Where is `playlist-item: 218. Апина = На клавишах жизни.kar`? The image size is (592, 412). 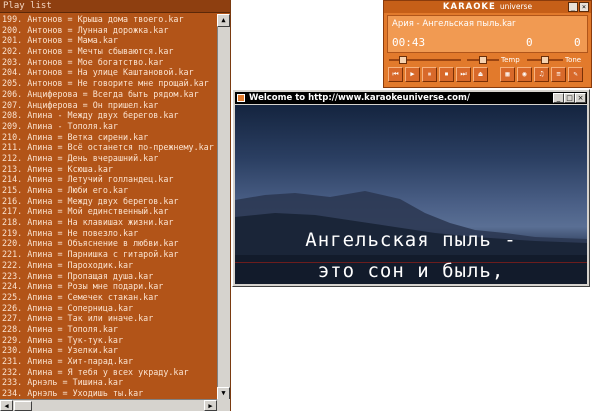 playlist-item: 218. Апина = На клавишах жизни.kar is located at coordinates (108, 222).